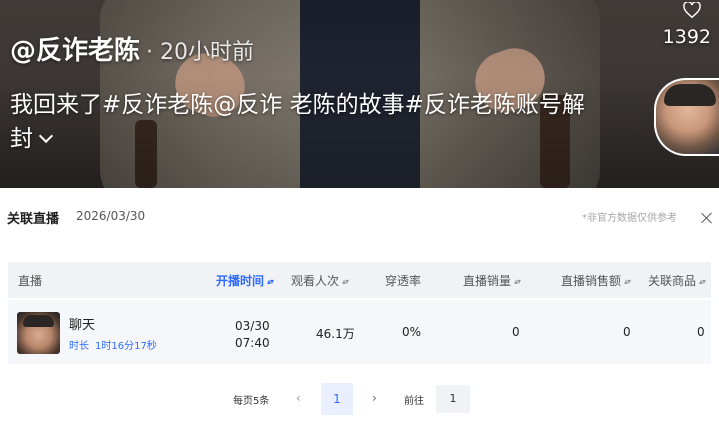  I want to click on live-start-time: 03/30 07:40, so click(252, 335).